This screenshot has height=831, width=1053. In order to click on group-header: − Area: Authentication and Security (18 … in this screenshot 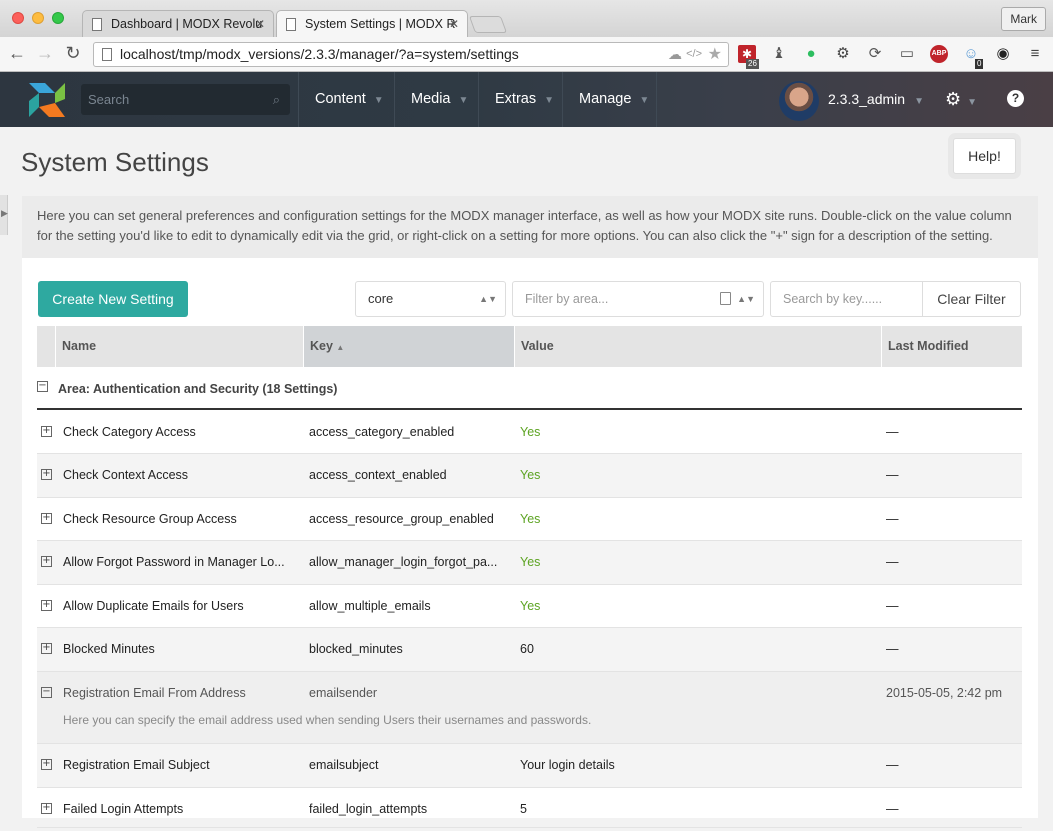, I will do `click(529, 389)`.